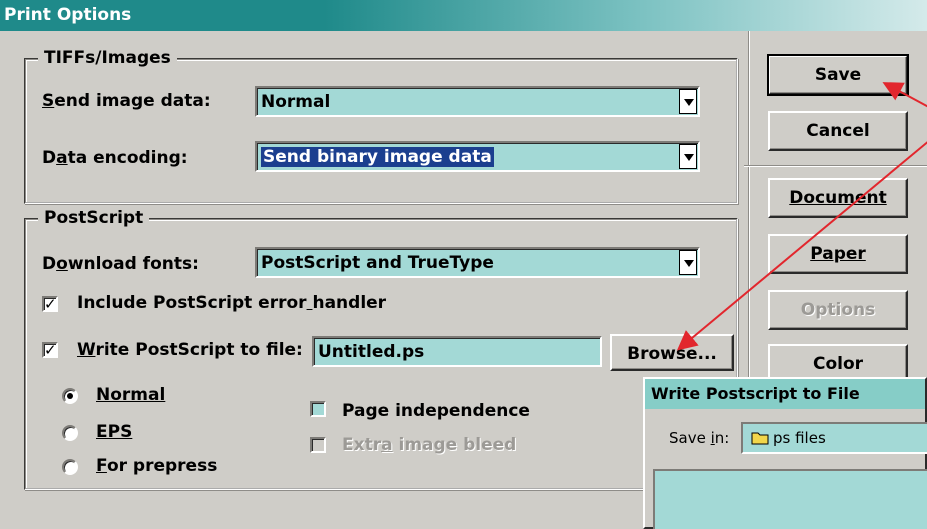 This screenshot has height=529, width=927. I want to click on color-button-label: Color, so click(838, 364).